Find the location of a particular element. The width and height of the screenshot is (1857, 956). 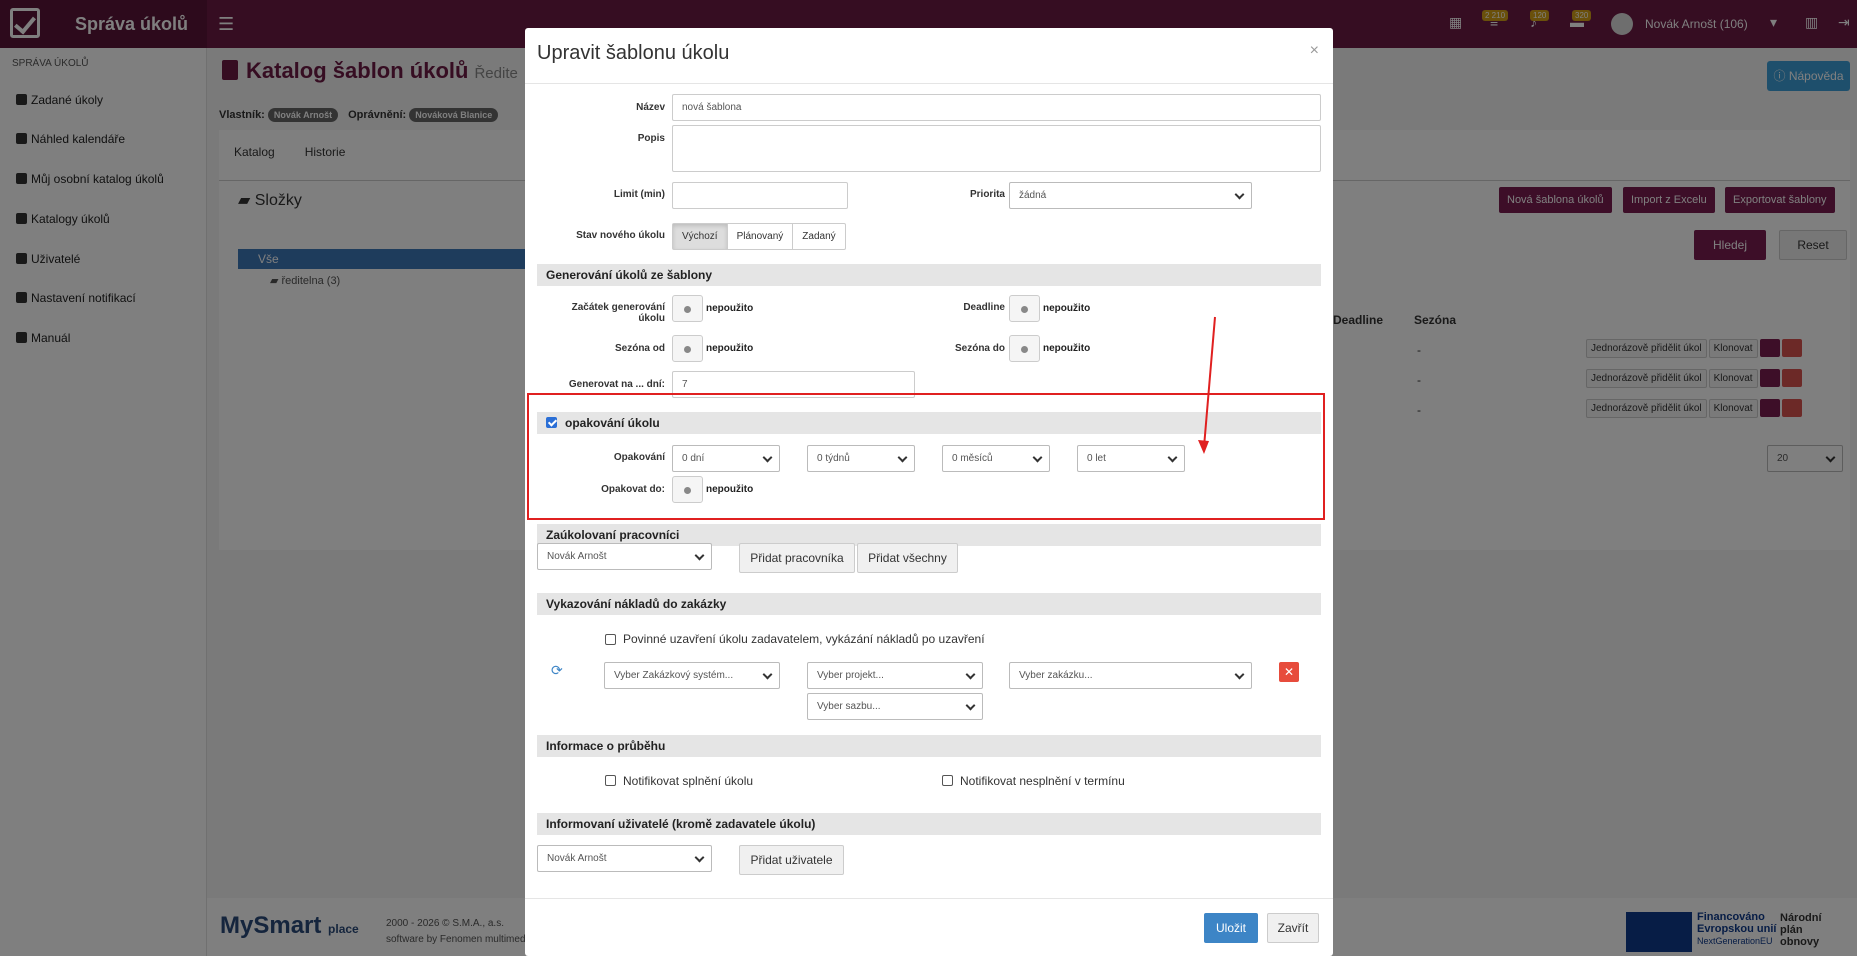

remove-order-icon: ✕ is located at coordinates (1289, 672).